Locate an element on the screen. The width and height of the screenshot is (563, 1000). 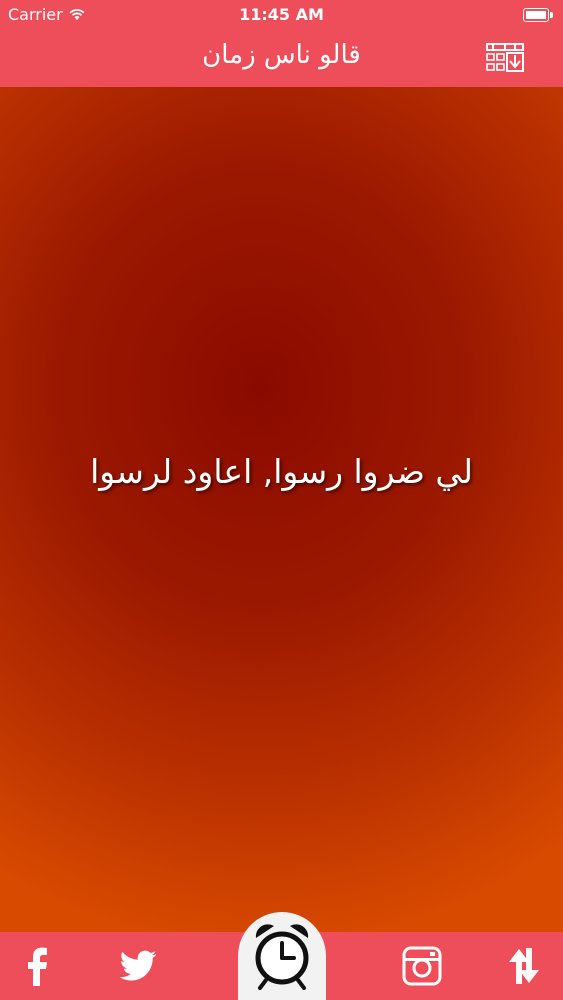
facebook-icon is located at coordinates (37, 966).